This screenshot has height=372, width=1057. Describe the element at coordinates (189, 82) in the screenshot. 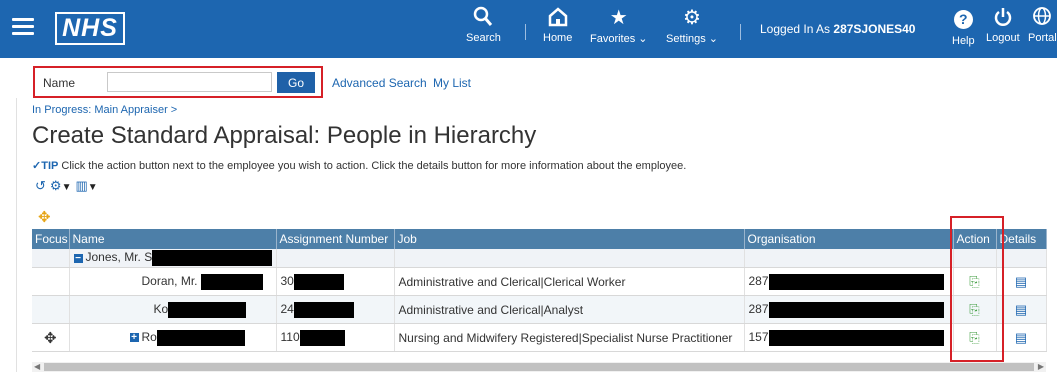

I see `name-search-input` at that location.